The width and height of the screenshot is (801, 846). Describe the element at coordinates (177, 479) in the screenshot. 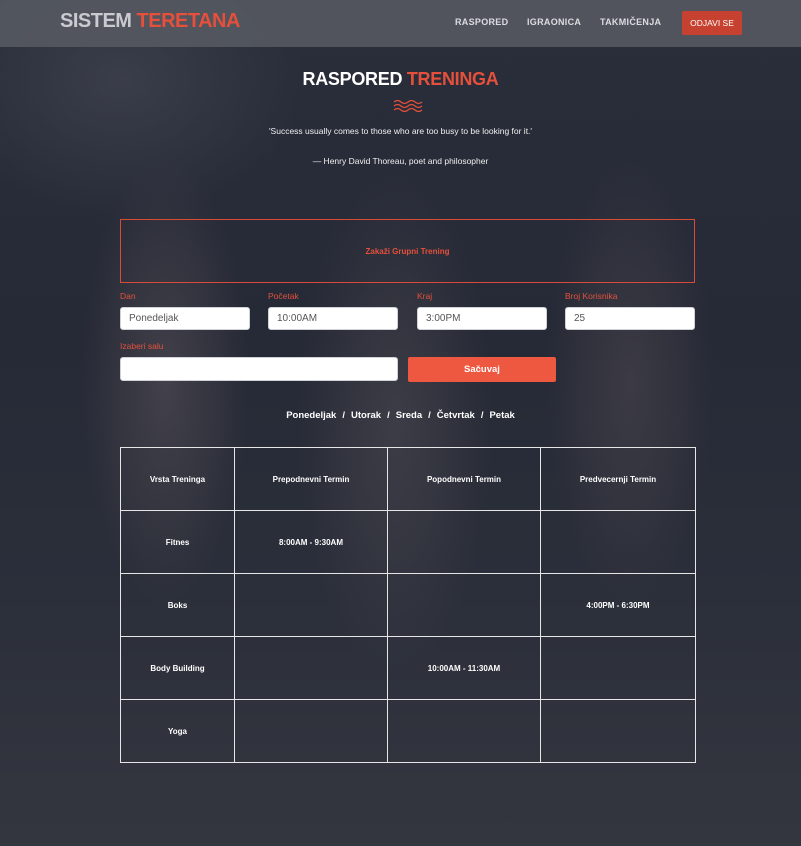

I see `column-header: Vrsta Treninga` at that location.